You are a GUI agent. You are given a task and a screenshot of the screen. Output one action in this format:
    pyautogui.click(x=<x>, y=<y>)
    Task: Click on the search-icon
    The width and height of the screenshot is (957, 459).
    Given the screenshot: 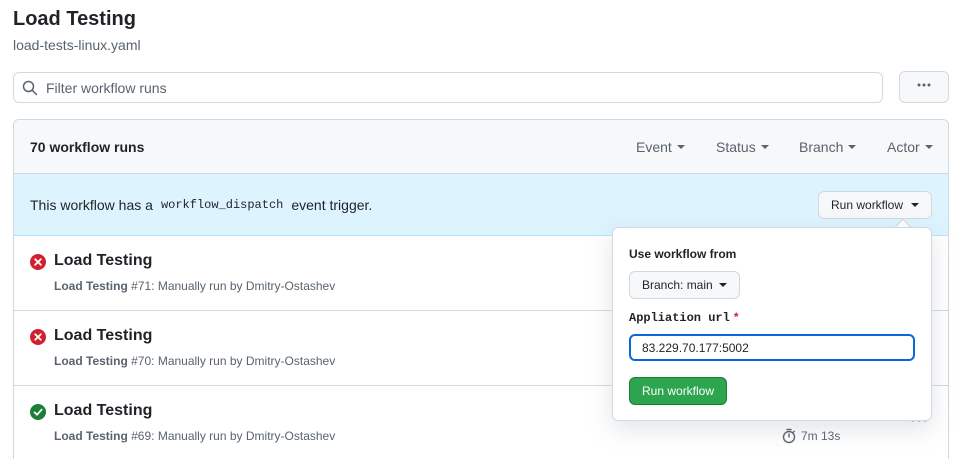 What is the action you would take?
    pyautogui.click(x=30, y=88)
    